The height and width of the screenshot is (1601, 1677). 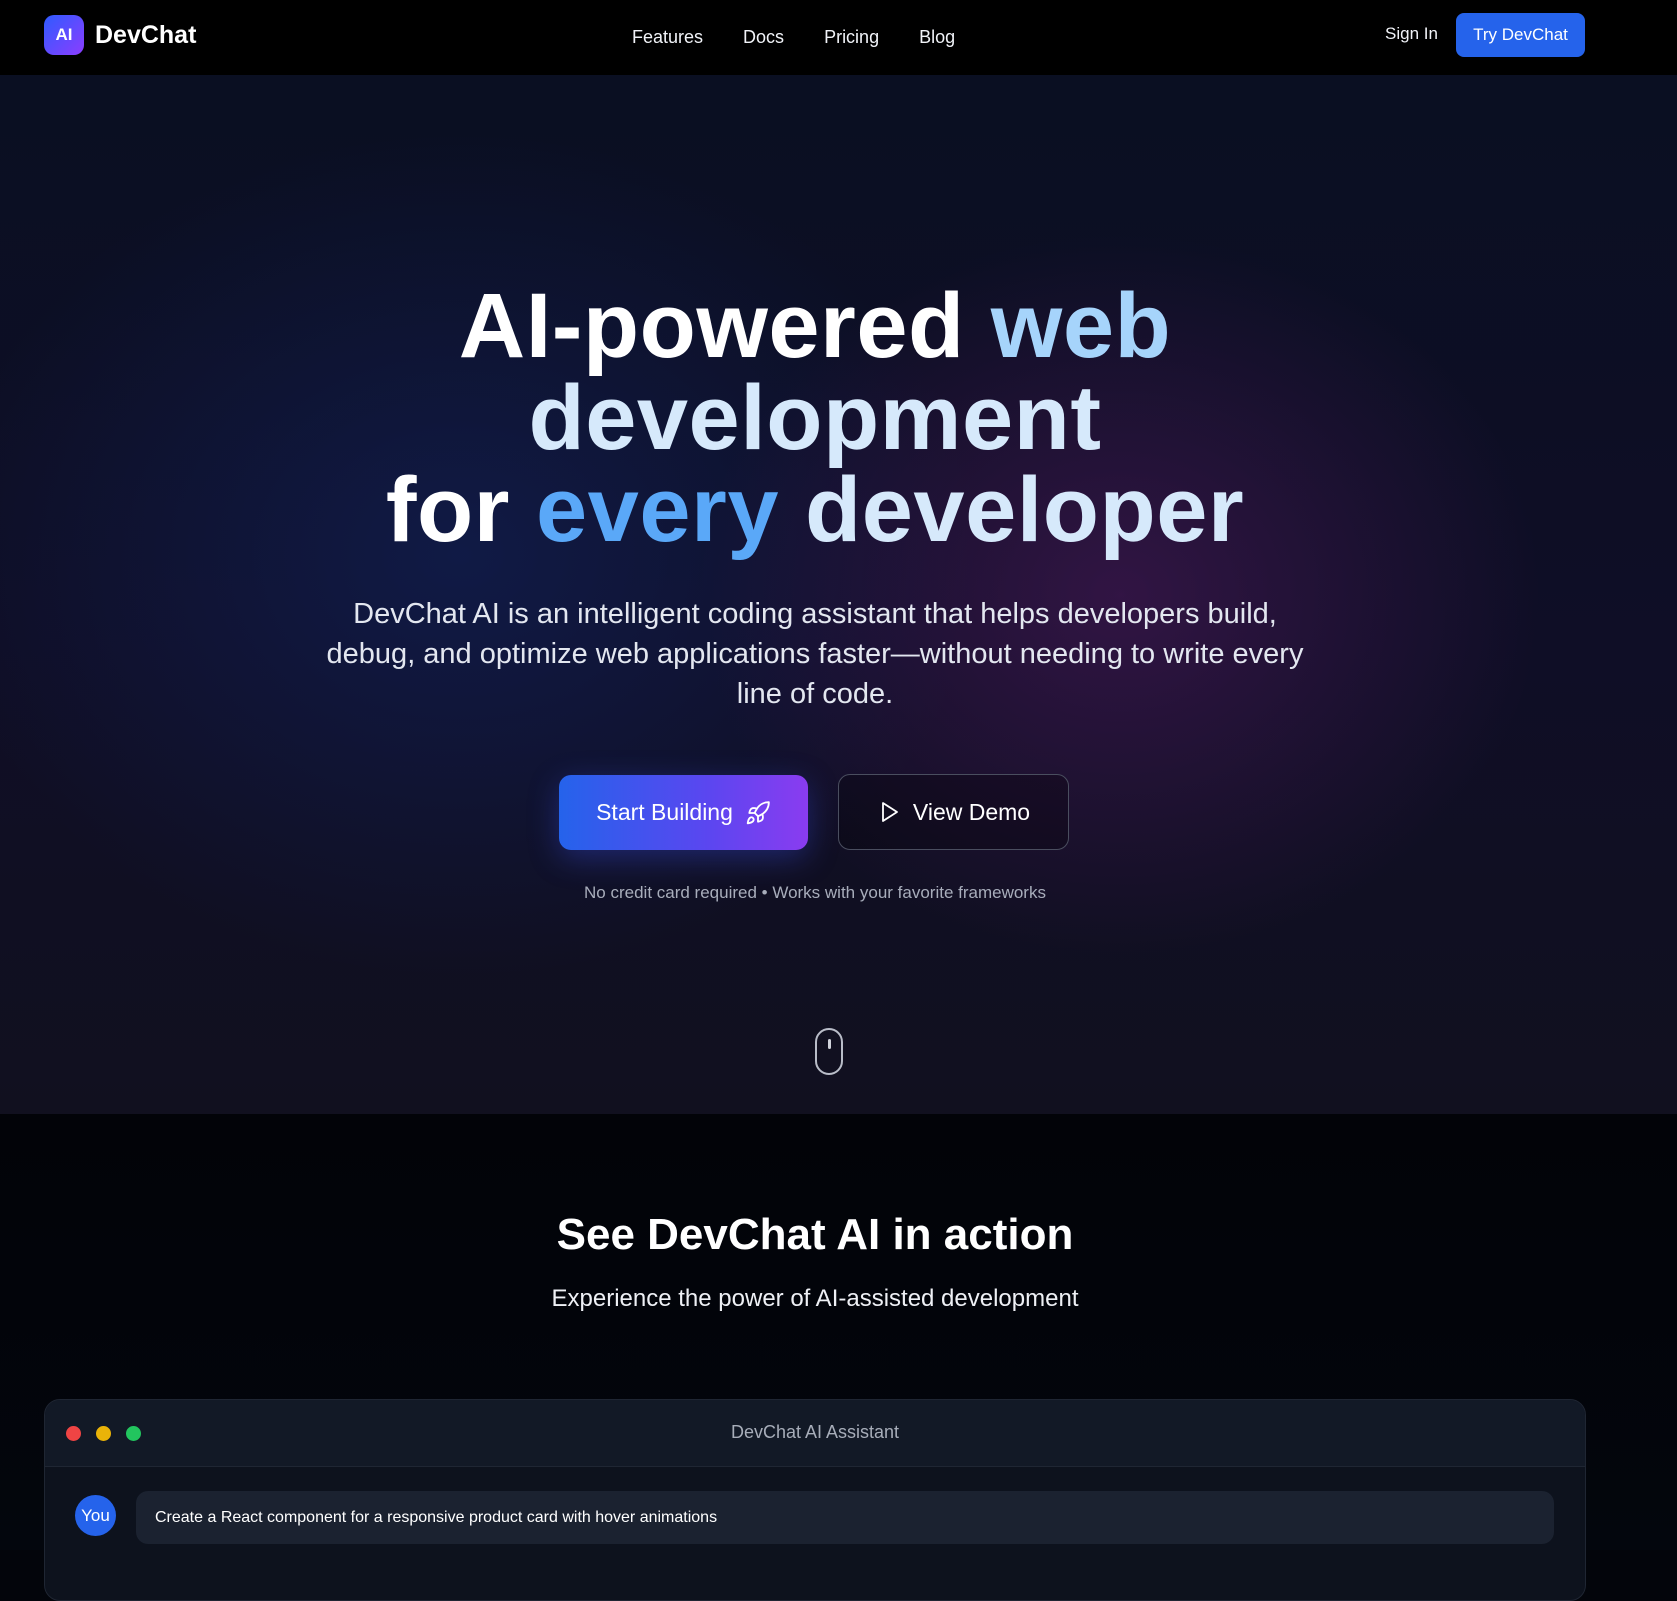 What do you see at coordinates (146, 34) in the screenshot?
I see `brand-name: DevChat` at bounding box center [146, 34].